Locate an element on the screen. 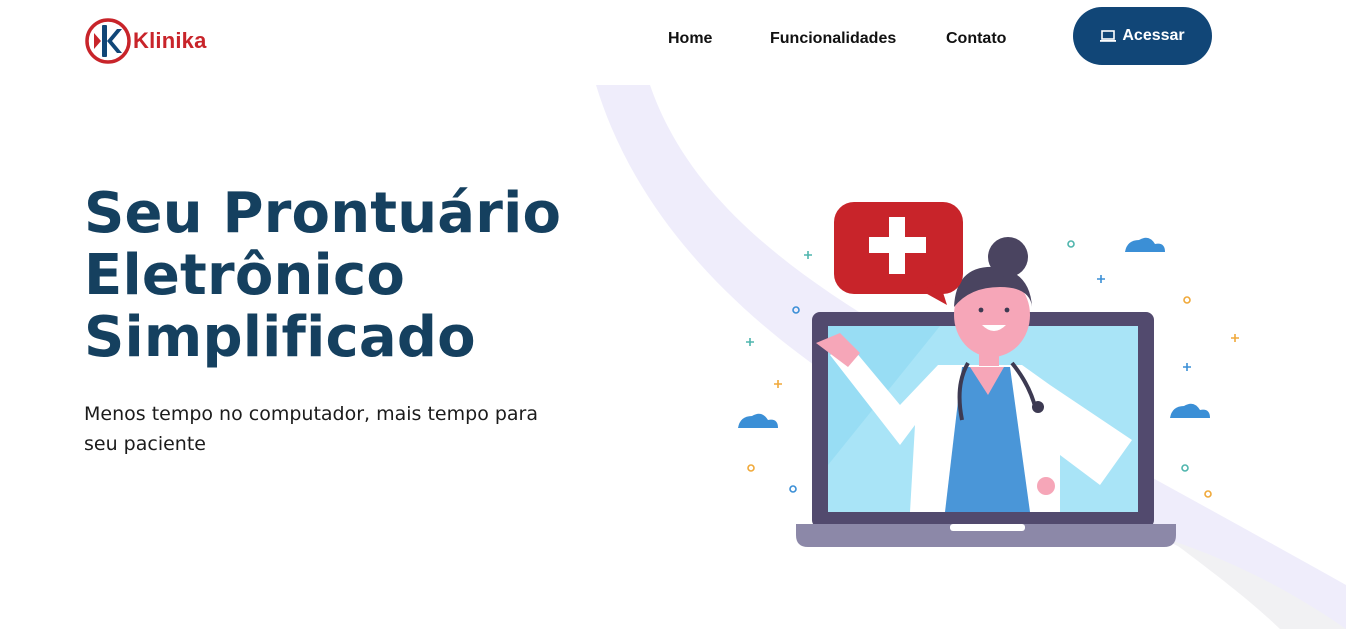 The width and height of the screenshot is (1346, 629). klinika-logo-icon is located at coordinates (108, 41).